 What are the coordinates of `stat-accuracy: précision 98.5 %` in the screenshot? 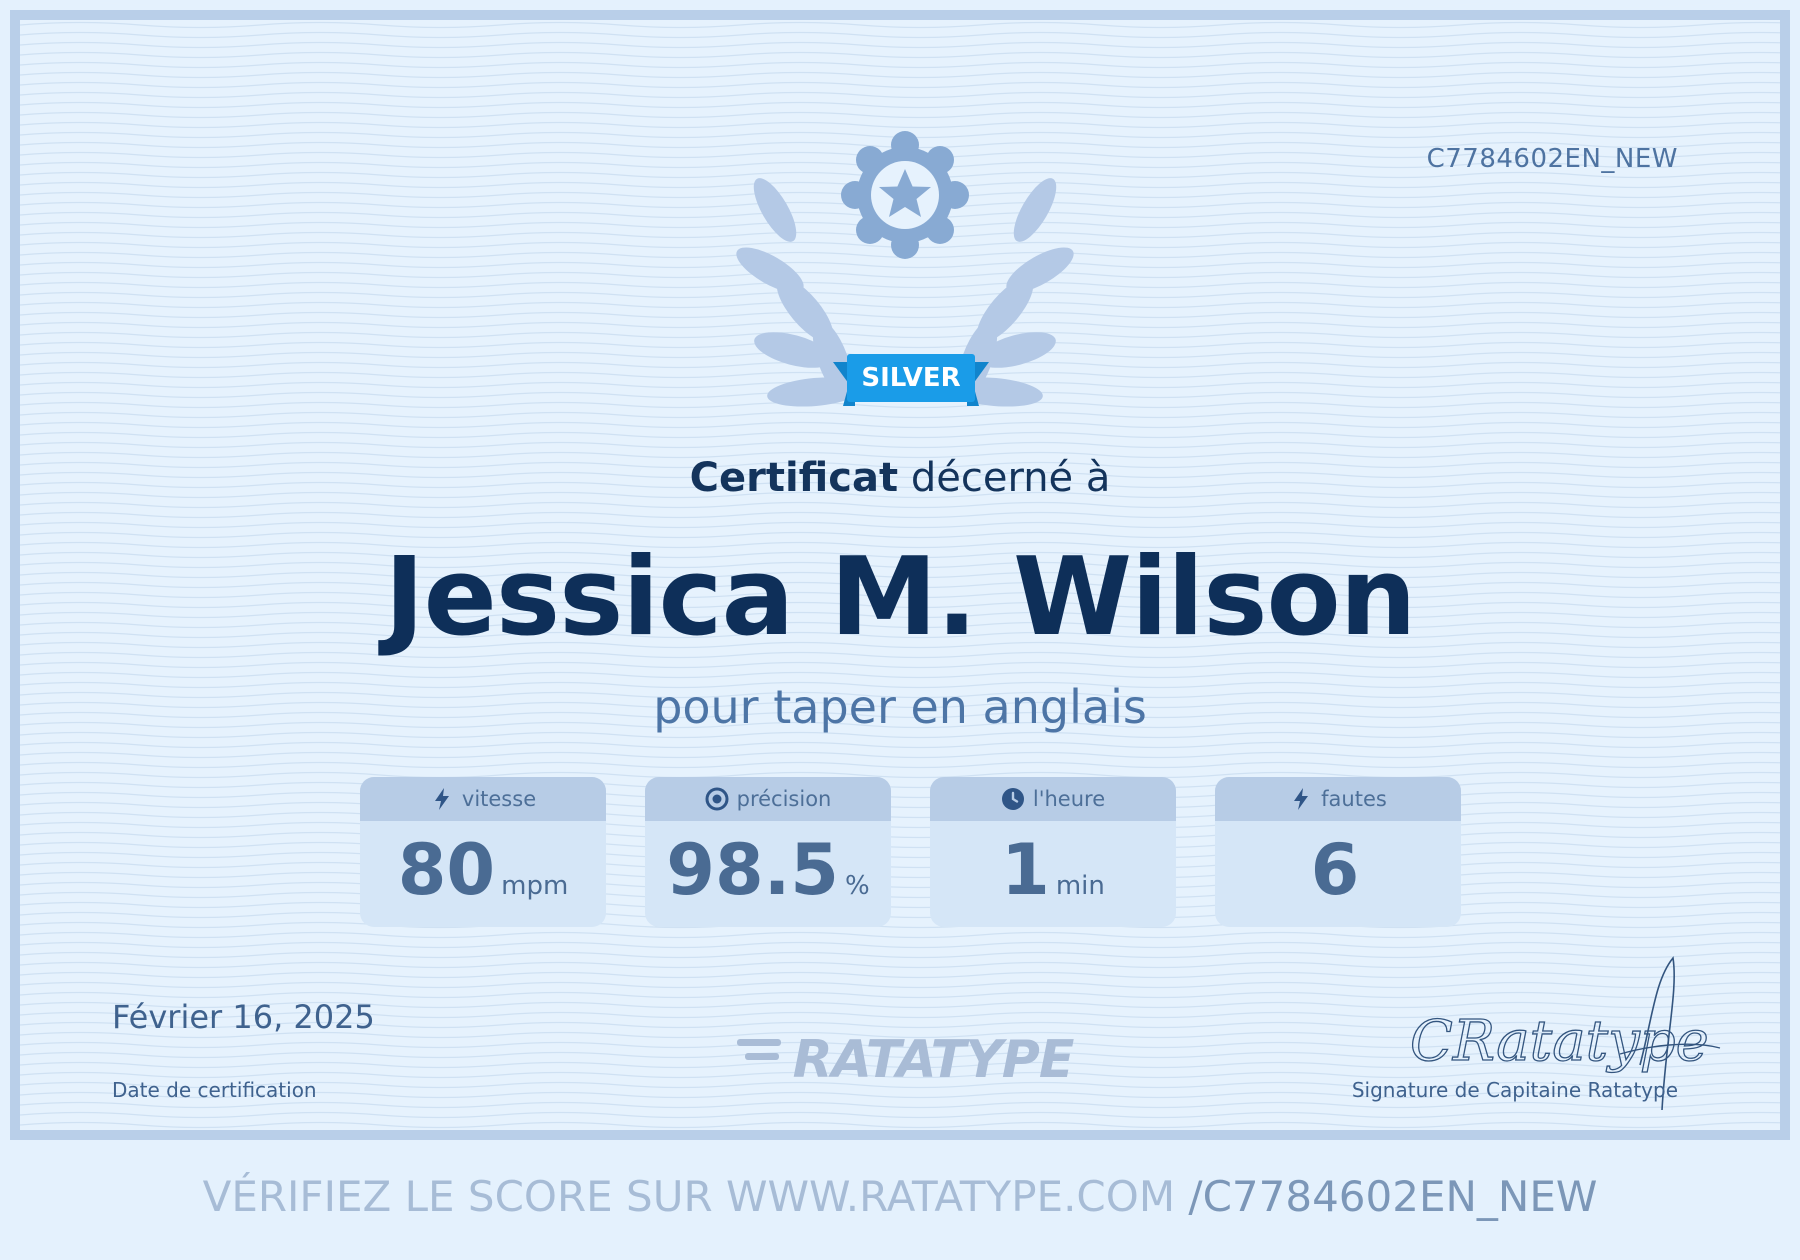 It's located at (768, 852).